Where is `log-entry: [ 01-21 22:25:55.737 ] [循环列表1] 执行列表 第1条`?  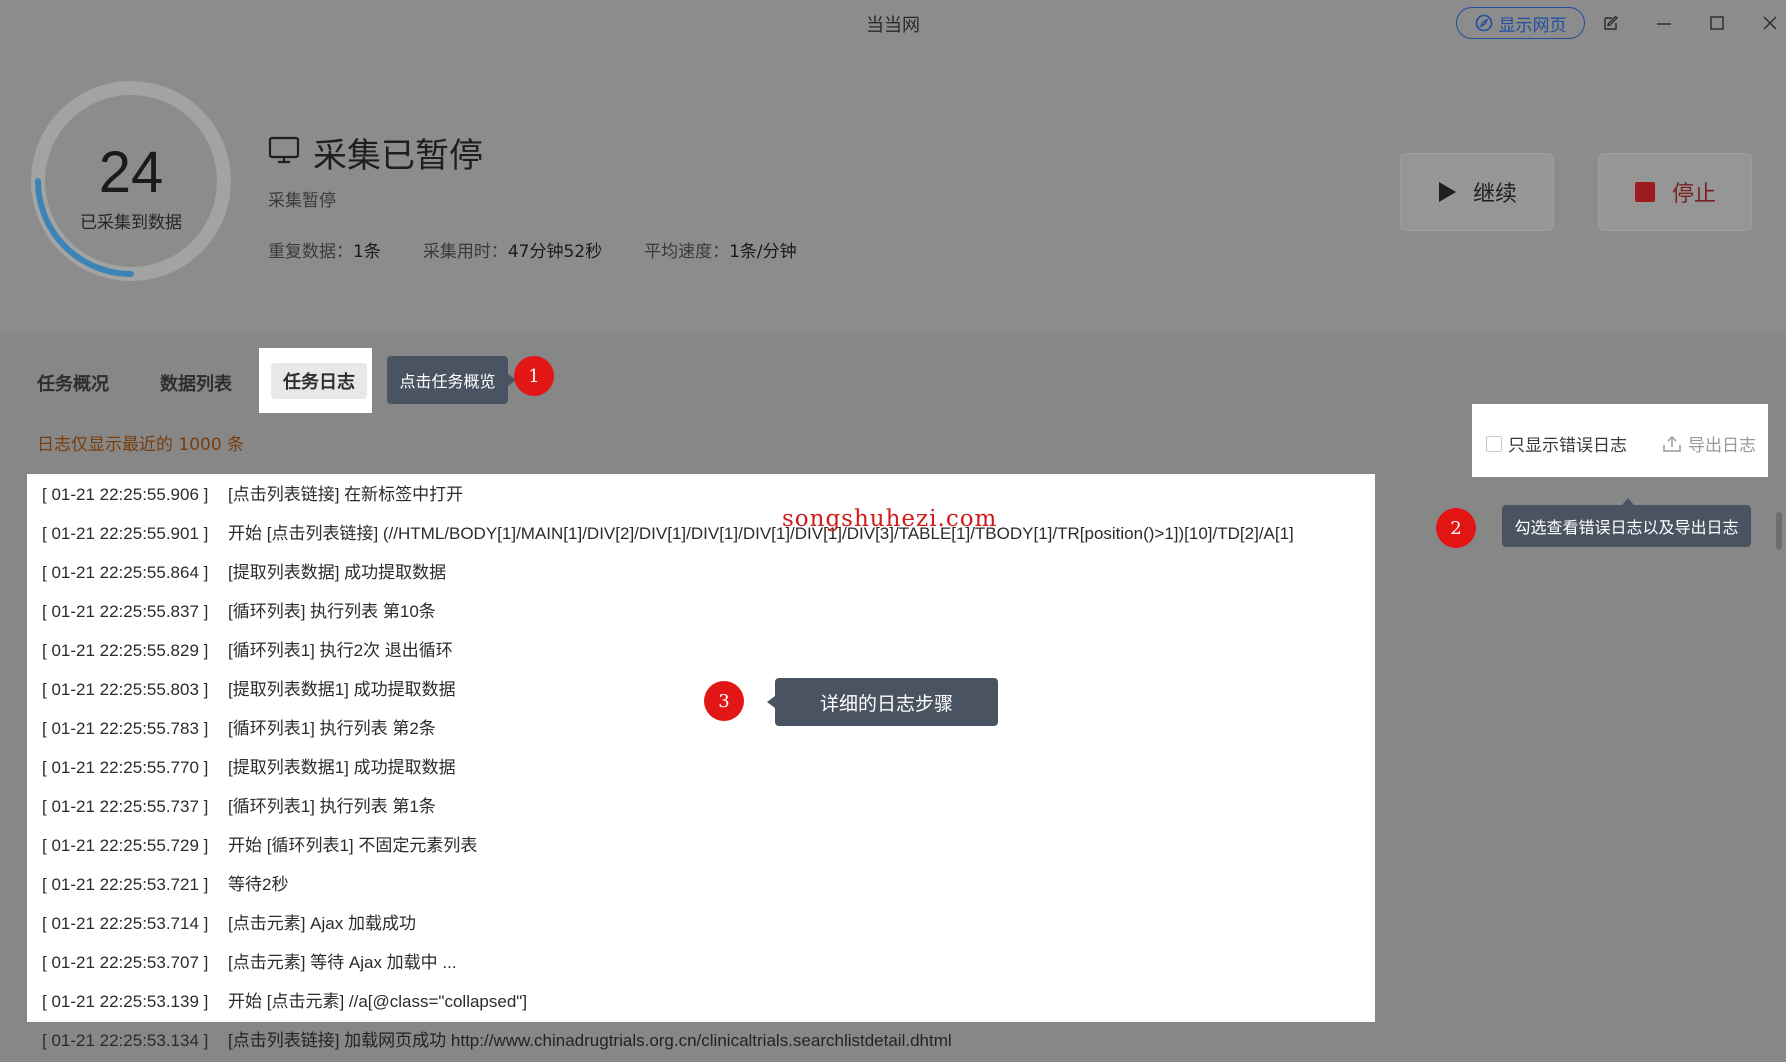
log-entry: [ 01-21 22:25:55.737 ] [循环列表1] 执行列表 第1条 is located at coordinates (668, 806).